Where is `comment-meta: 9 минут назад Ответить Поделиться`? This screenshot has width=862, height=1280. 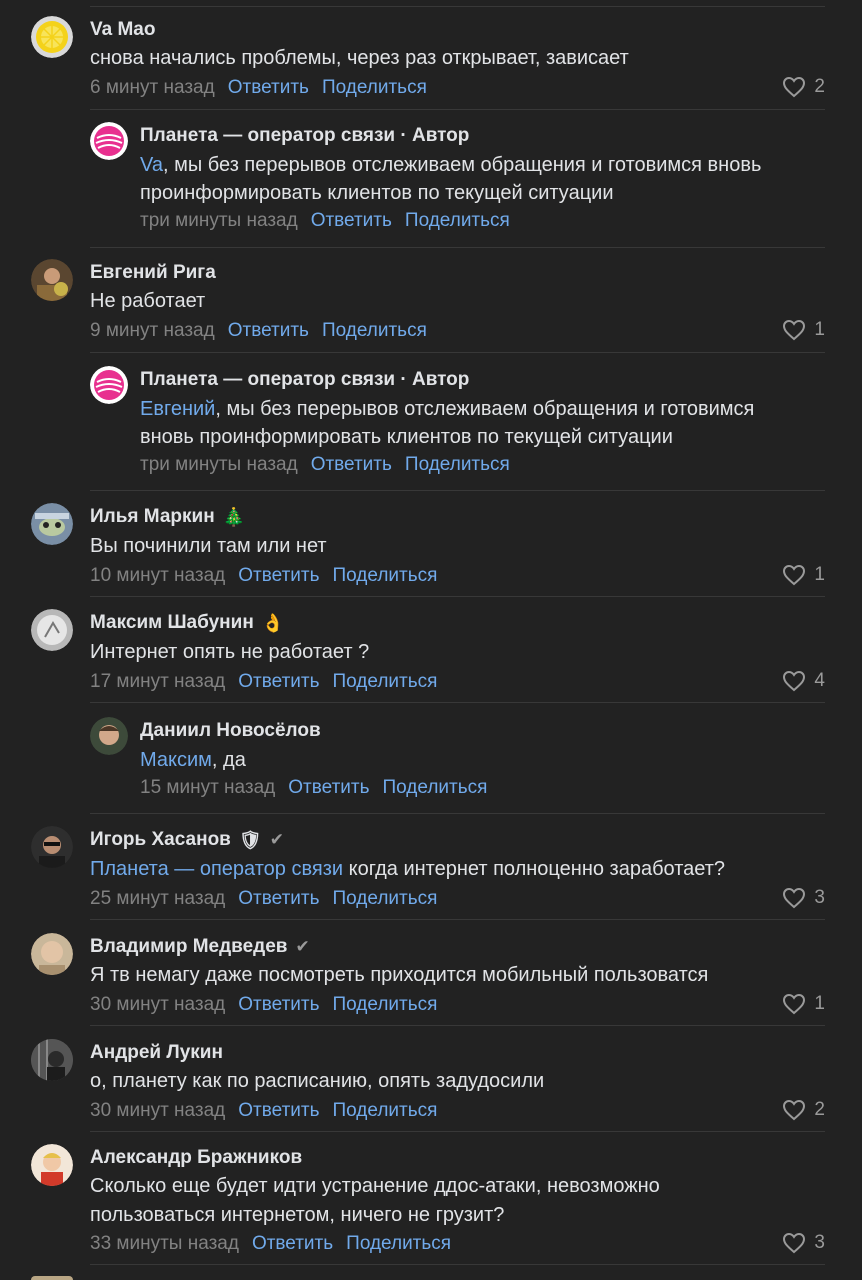 comment-meta: 9 минут назад Ответить Поделиться is located at coordinates (258, 331).